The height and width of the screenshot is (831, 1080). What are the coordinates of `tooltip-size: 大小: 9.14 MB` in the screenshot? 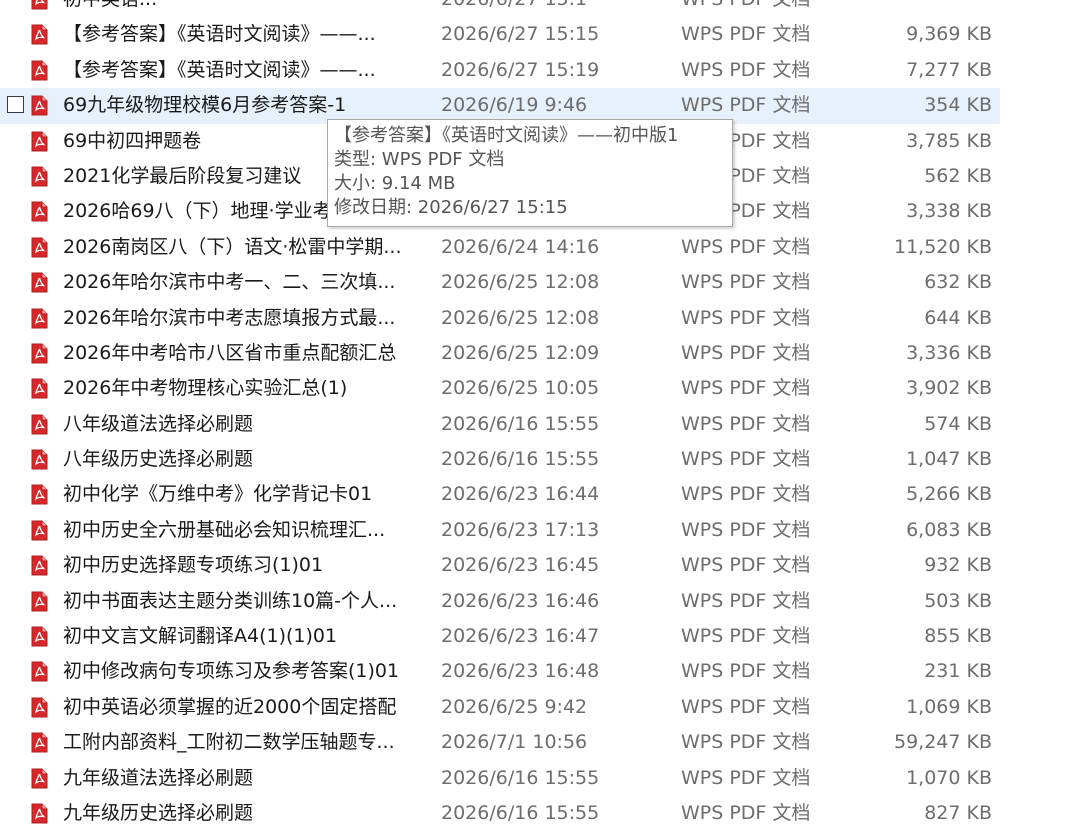 It's located at (395, 183).